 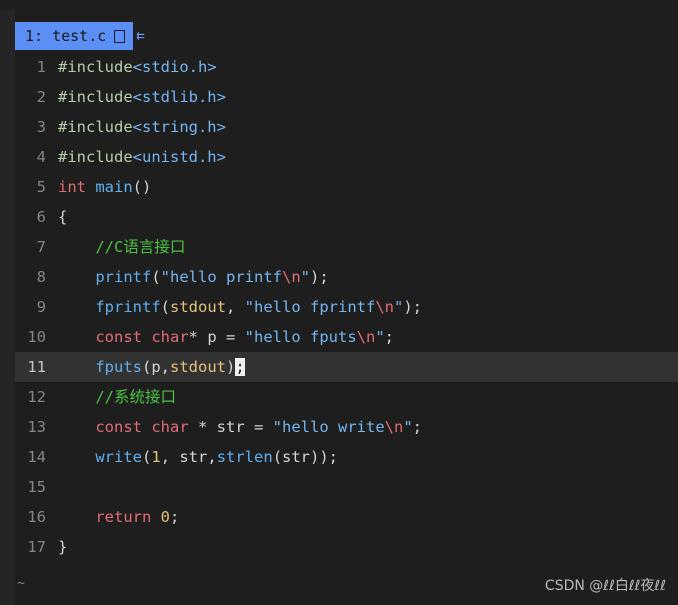 I want to click on line-text: fprintf(stdout, "hello fprintf\n");, so click(x=240, y=307).